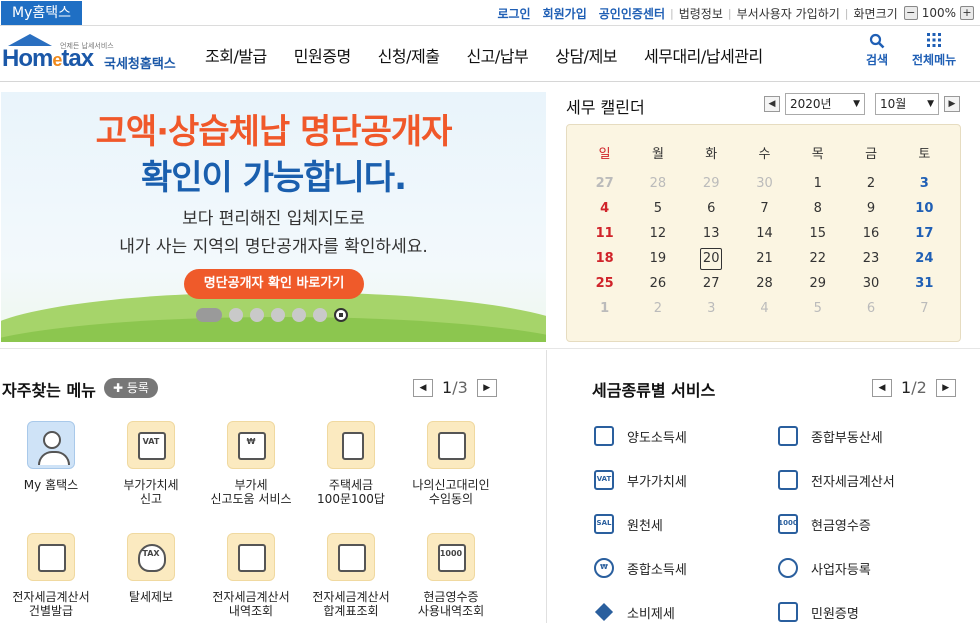 Image resolution: width=980 pixels, height=623 pixels. Describe the element at coordinates (627, 524) in the screenshot. I see `tax-service-item: SAL 원천세` at that location.